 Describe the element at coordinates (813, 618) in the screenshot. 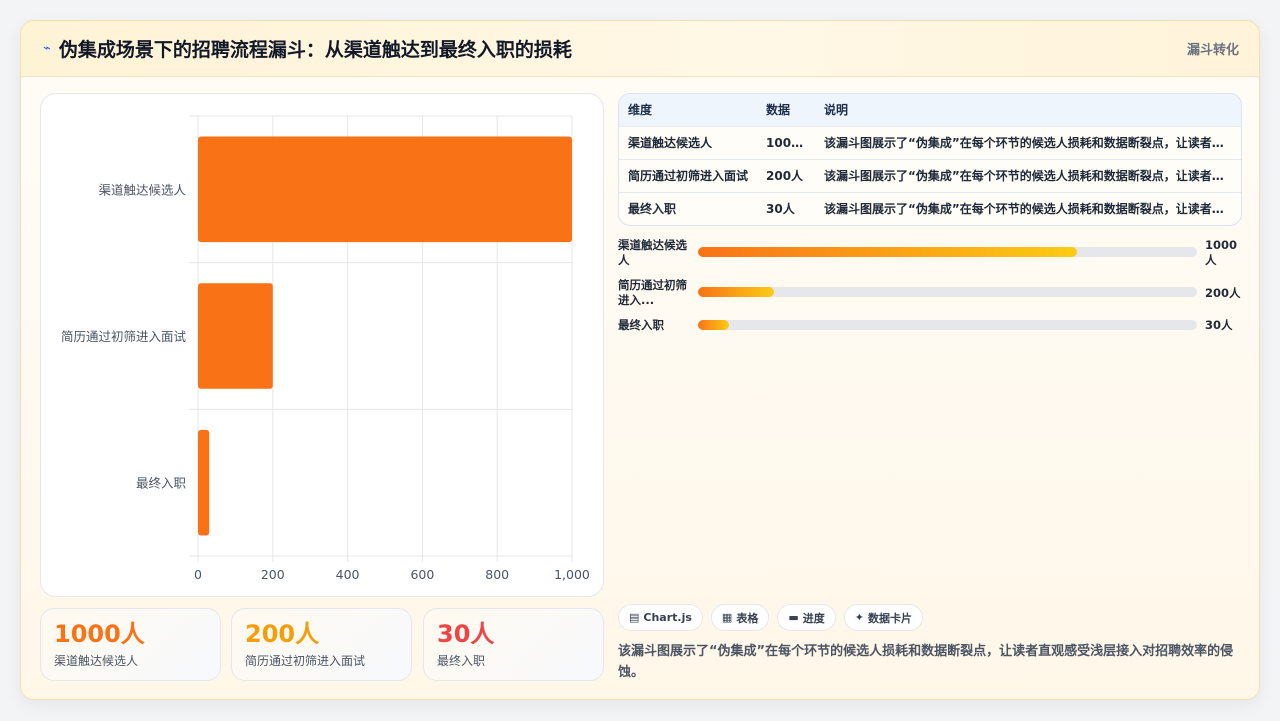

I see `tag-label: 进度` at that location.